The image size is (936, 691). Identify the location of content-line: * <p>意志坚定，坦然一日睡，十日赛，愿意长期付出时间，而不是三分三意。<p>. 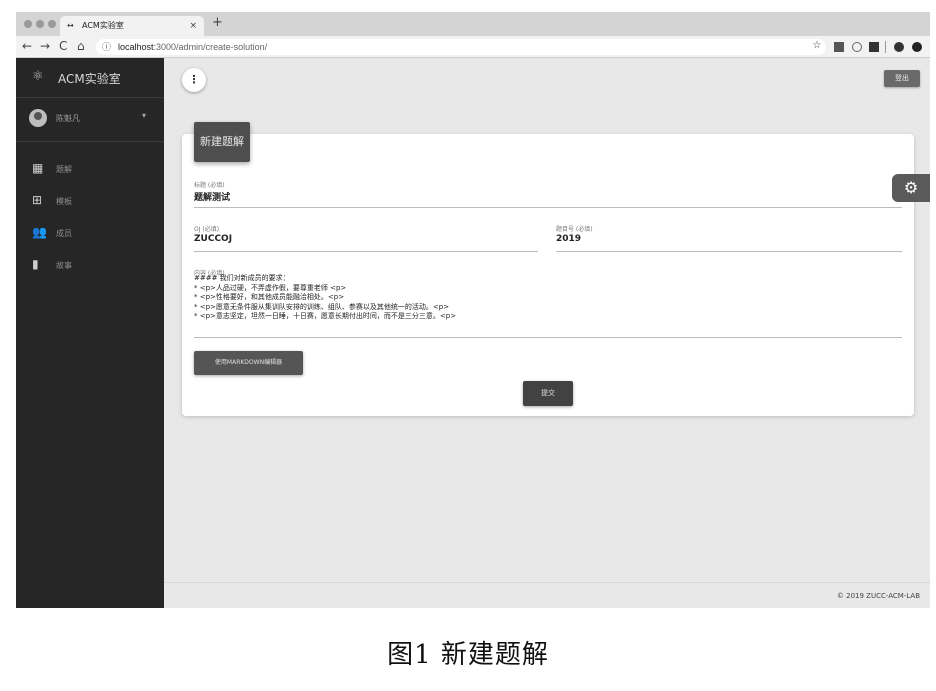
(325, 316).